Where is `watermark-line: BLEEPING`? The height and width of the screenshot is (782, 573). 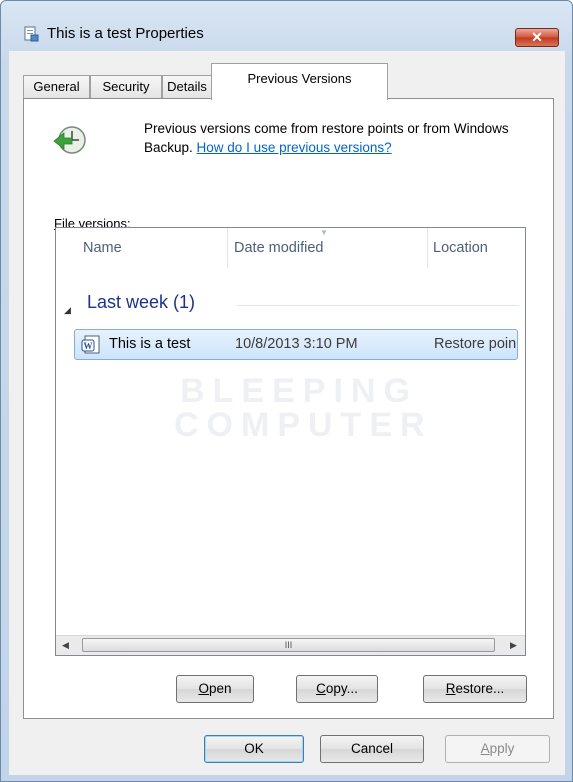 watermark-line: BLEEPING is located at coordinates (299, 391).